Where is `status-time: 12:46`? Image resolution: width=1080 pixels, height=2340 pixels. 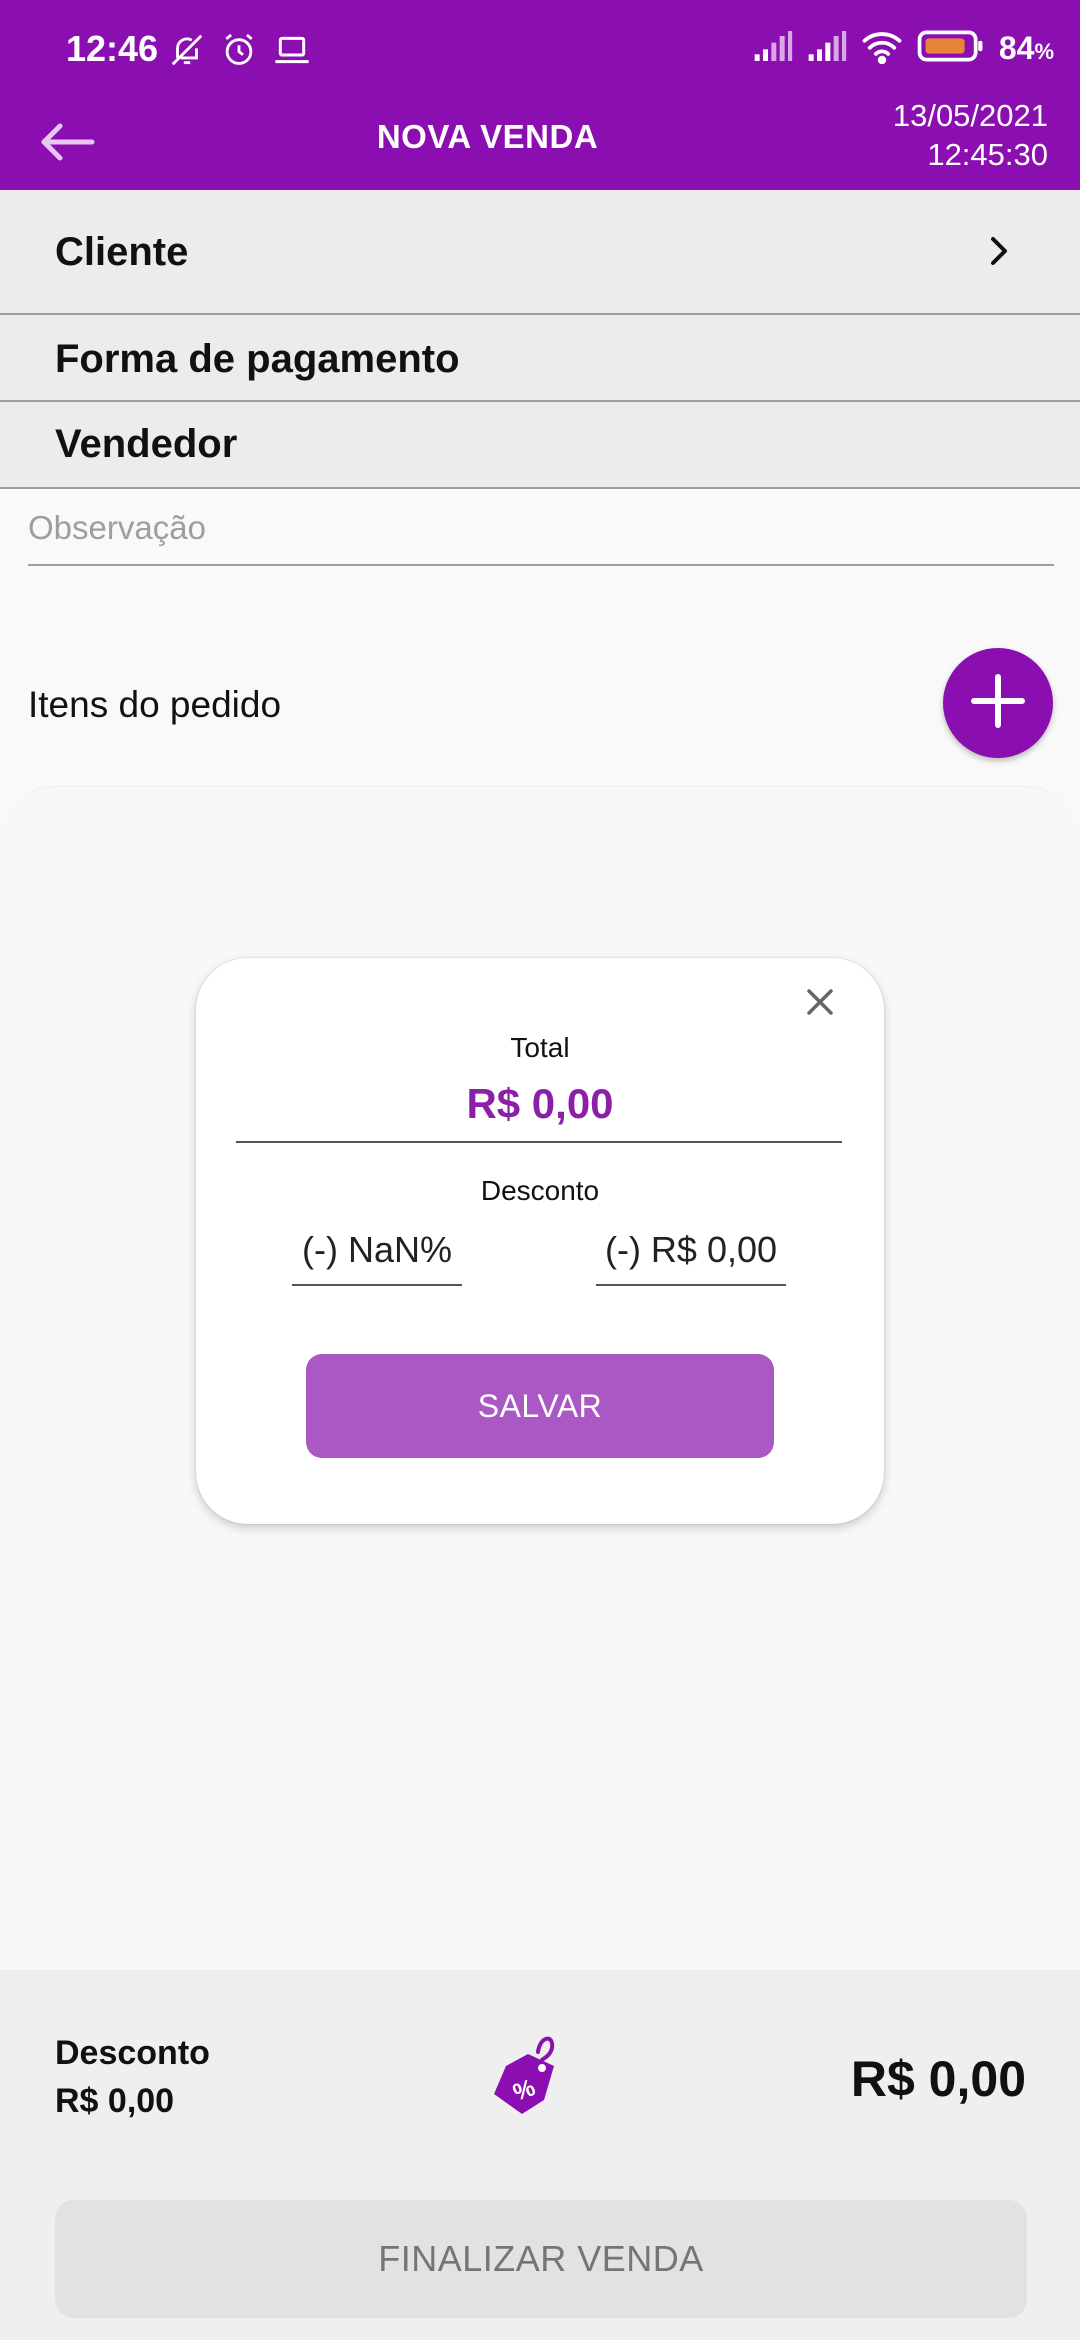 status-time: 12:46 is located at coordinates (112, 48).